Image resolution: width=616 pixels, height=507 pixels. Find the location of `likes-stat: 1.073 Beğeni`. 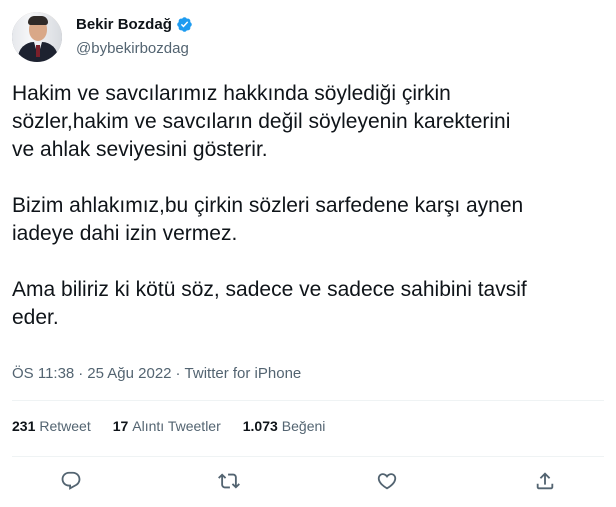

likes-stat: 1.073 Beğeni is located at coordinates (284, 426).